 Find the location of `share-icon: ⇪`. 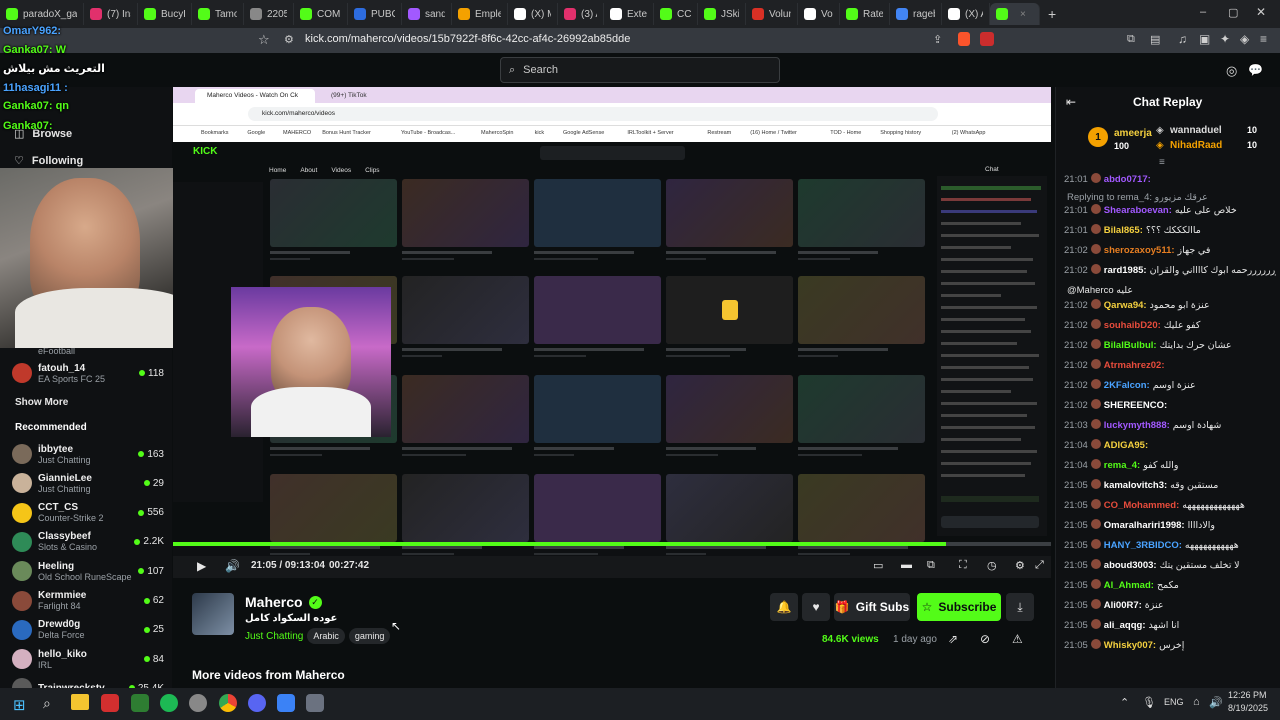

share-icon: ⇪ is located at coordinates (937, 39).